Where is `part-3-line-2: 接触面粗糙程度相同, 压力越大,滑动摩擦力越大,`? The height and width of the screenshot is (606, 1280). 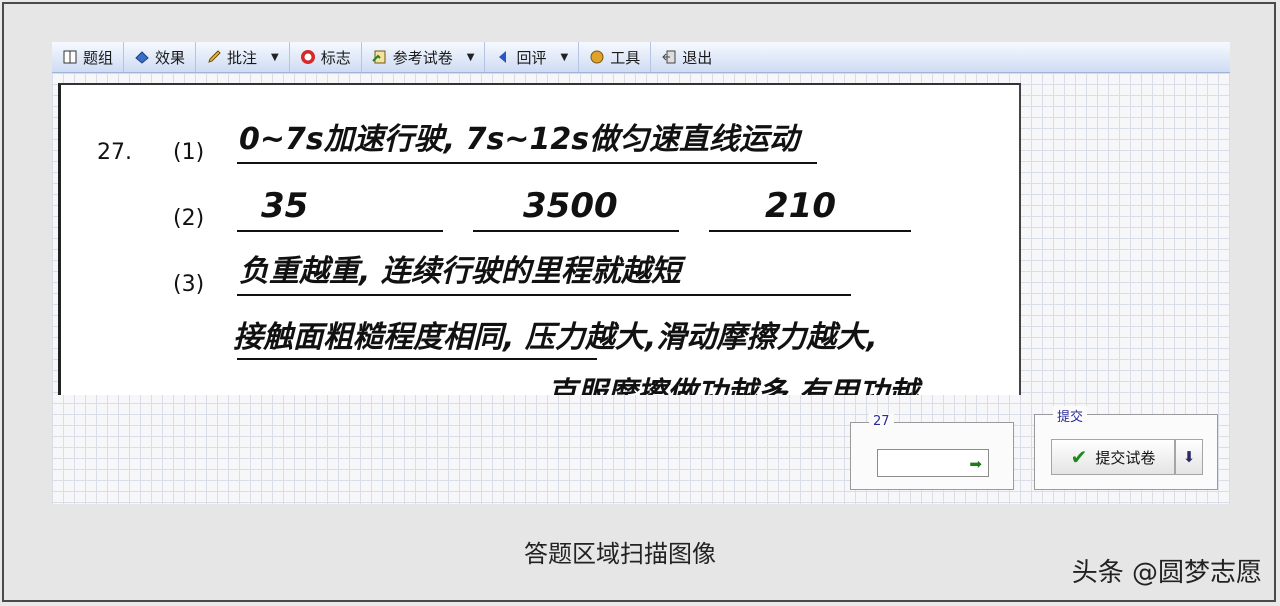 part-3-line-2: 接触面粗糙程度相同, 压力越大,滑动摩擦力越大, is located at coordinates (555, 337).